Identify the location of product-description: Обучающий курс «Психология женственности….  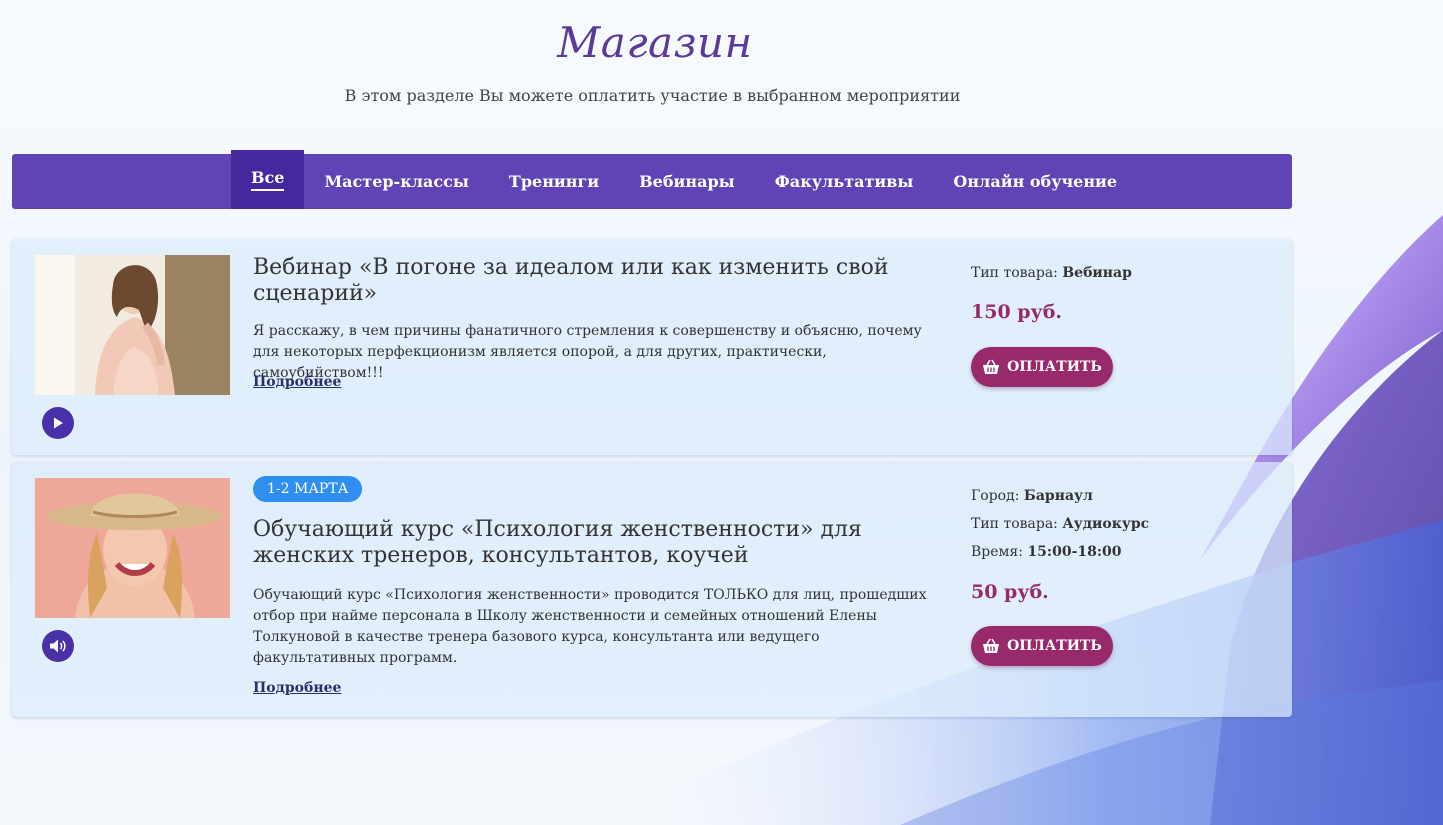
(590, 626).